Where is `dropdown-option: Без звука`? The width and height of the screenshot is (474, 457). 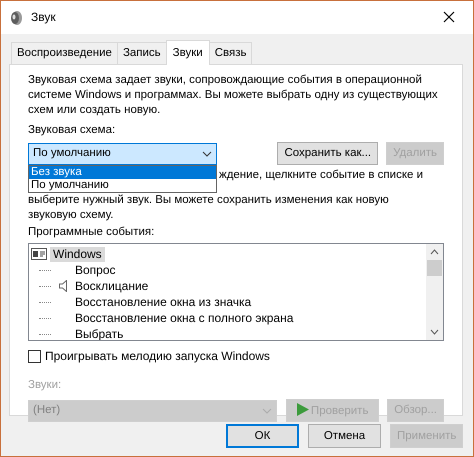
dropdown-option: Без звука is located at coordinates (122, 172).